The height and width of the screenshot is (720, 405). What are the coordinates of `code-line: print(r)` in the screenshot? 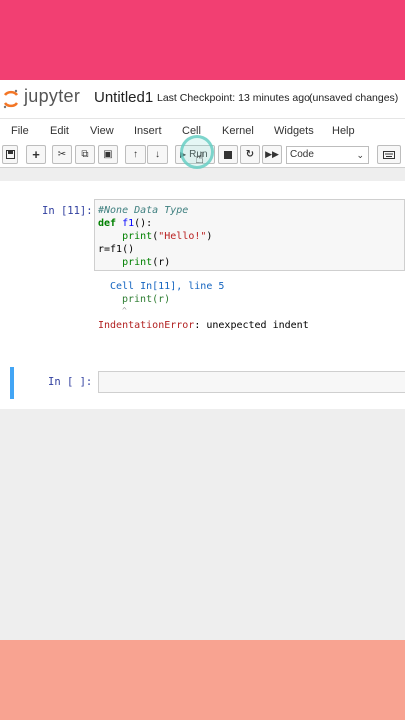 It's located at (146, 262).